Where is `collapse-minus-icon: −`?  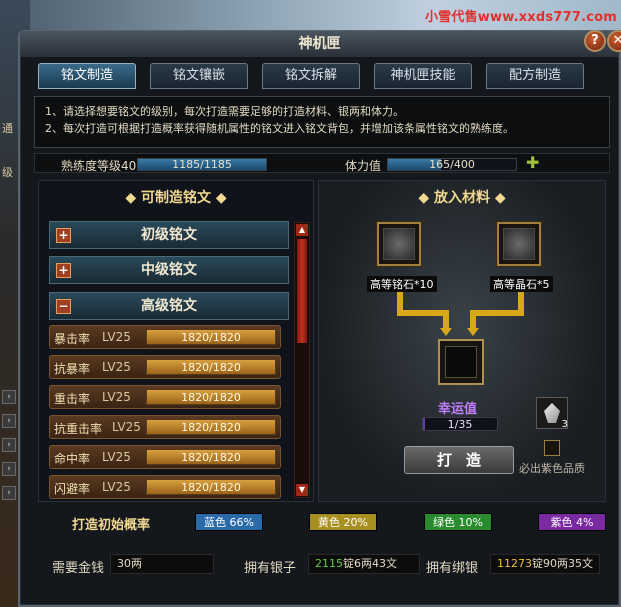
collapse-minus-icon: − is located at coordinates (63, 306).